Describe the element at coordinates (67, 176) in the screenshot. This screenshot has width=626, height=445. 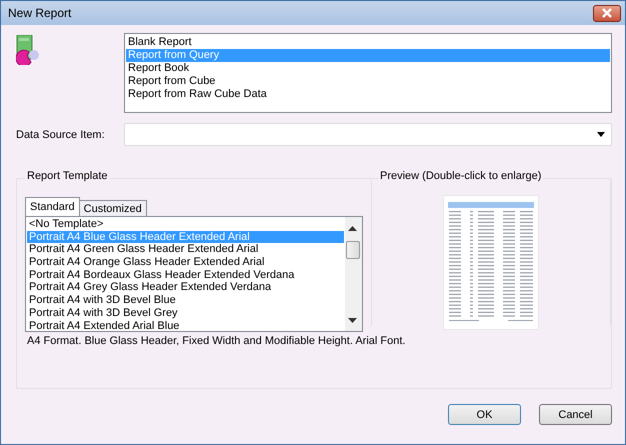
I see `report-template-heading: Report Template` at that location.